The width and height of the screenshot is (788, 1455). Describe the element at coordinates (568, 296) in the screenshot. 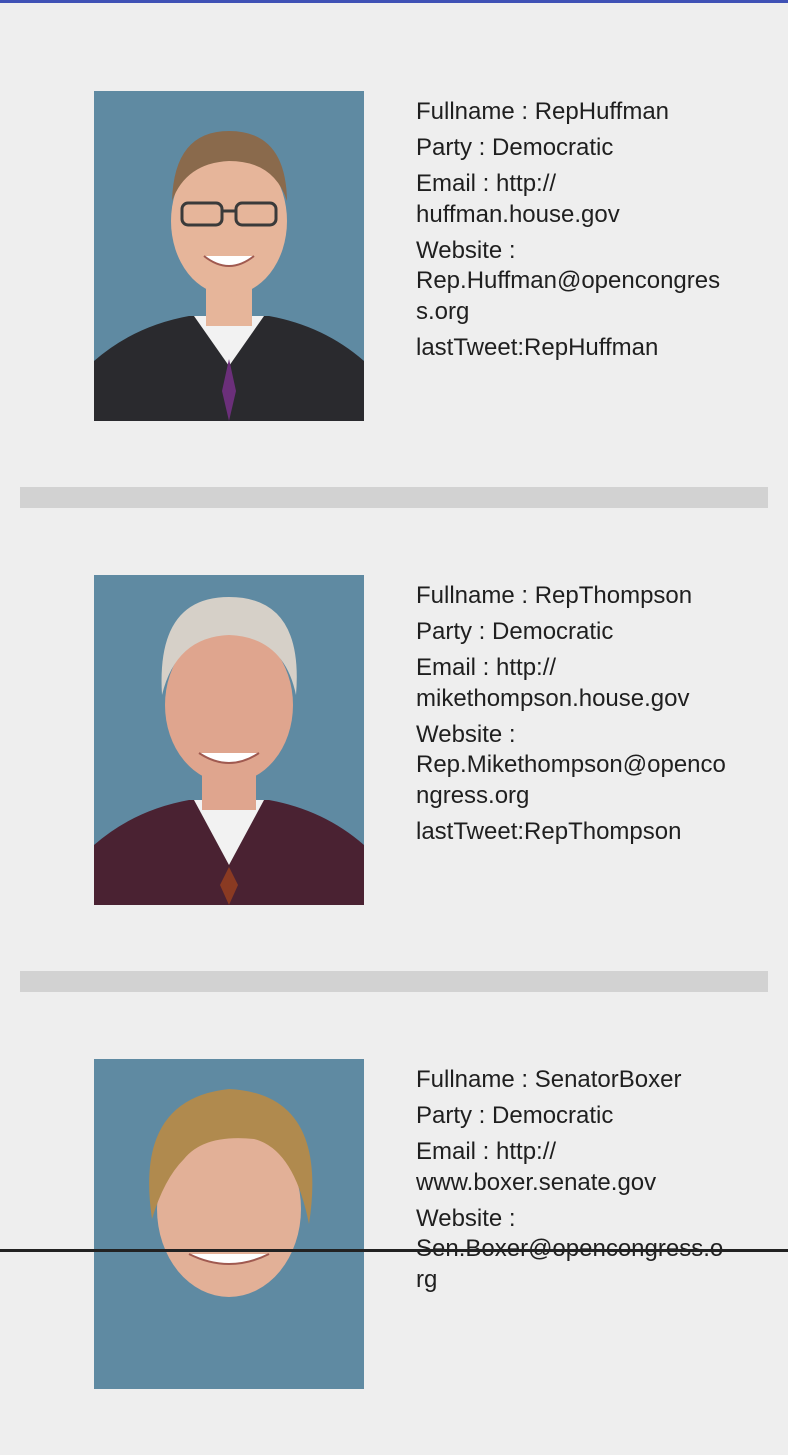

I see `website-value: Rep.Huffman@opencongress.org` at that location.